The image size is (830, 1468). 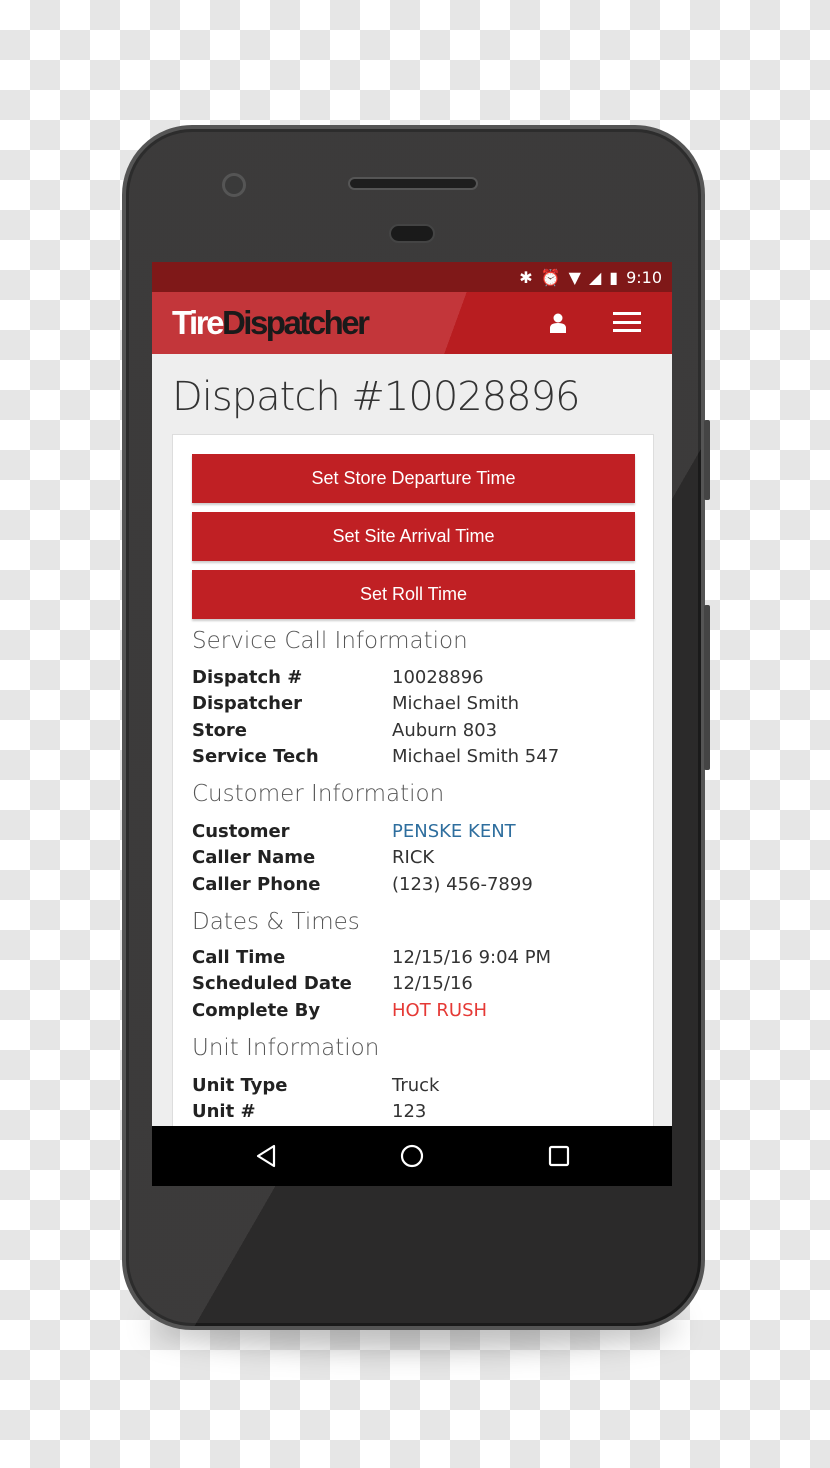 I want to click on info-label: Dispatch #, so click(x=247, y=677).